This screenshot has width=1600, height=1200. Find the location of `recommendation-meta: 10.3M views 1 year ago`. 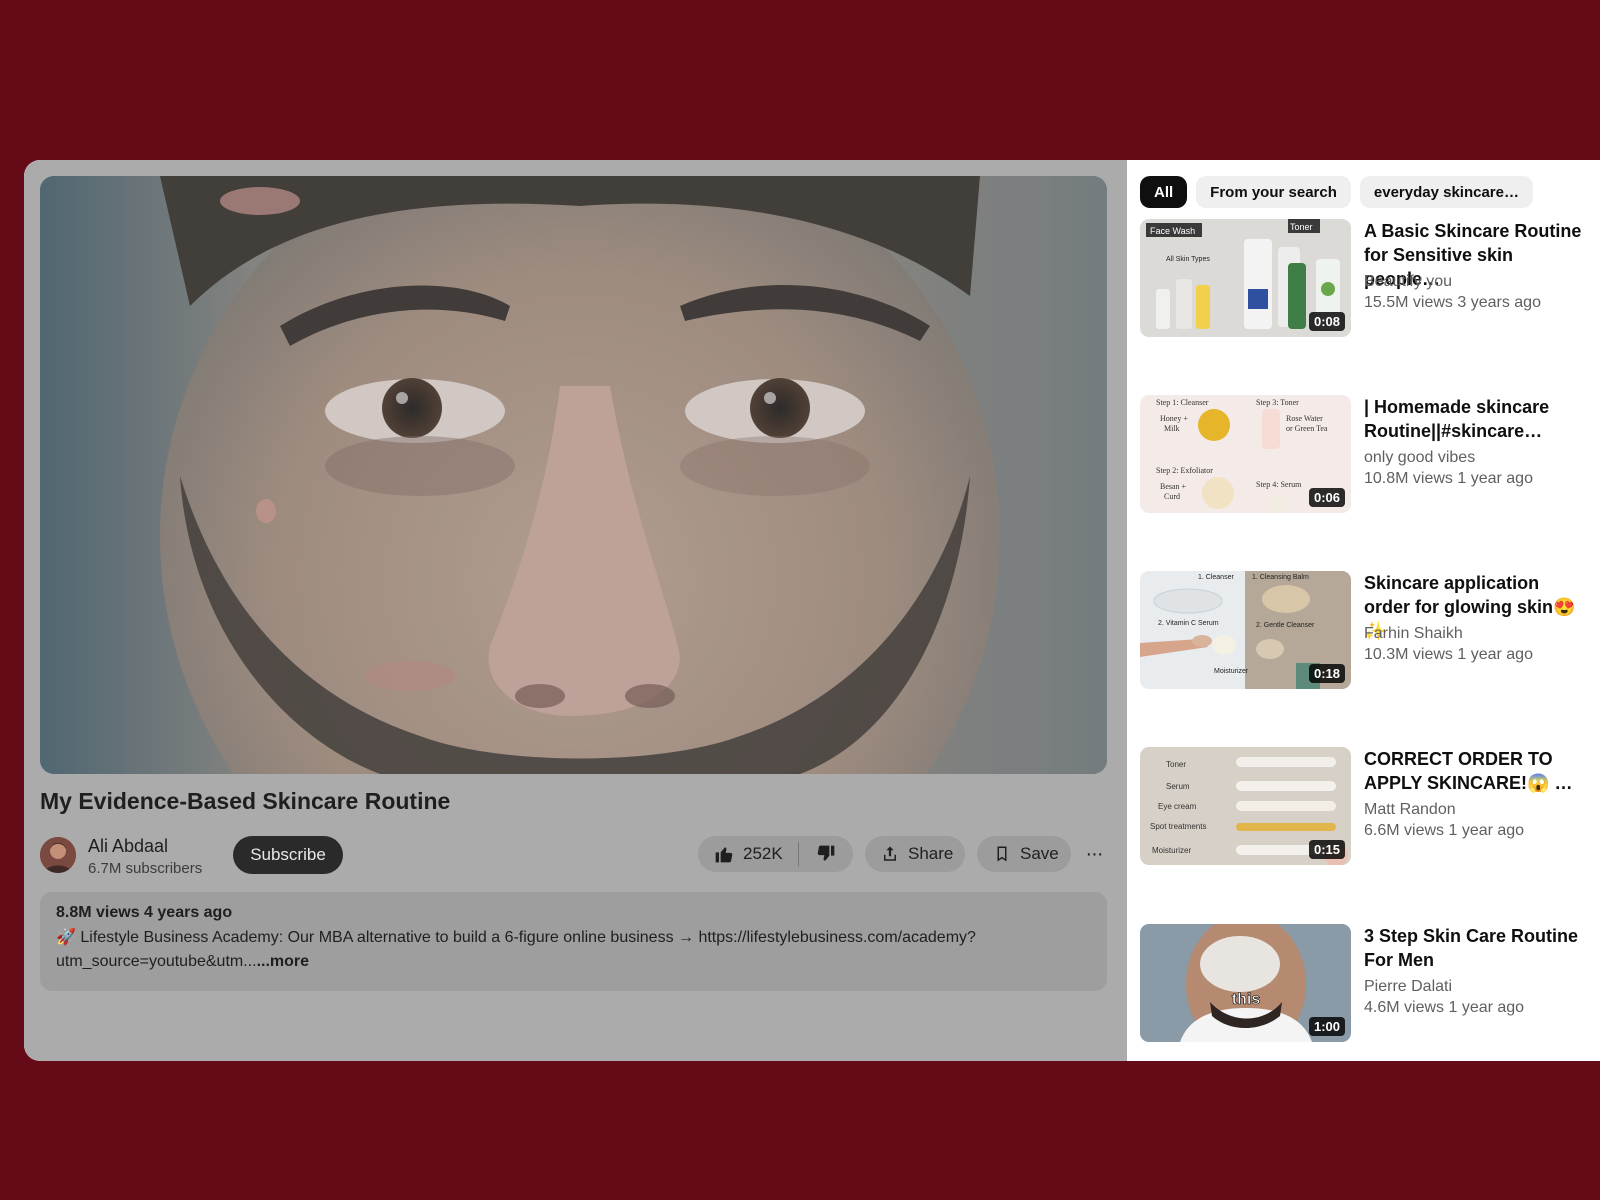

recommendation-meta: 10.3M views 1 year ago is located at coordinates (1448, 654).